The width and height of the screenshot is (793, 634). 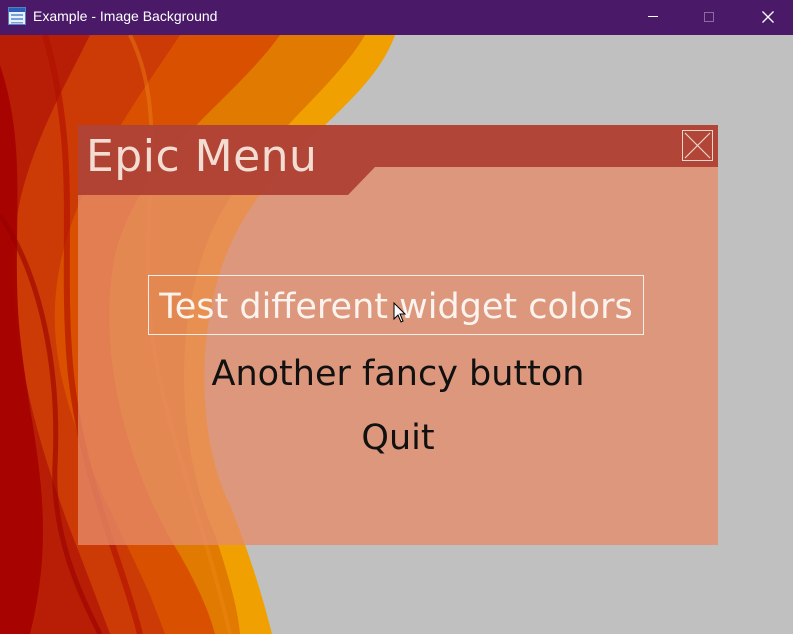 I want to click on window-titlebar: Example - Image Background, so click(x=396, y=17).